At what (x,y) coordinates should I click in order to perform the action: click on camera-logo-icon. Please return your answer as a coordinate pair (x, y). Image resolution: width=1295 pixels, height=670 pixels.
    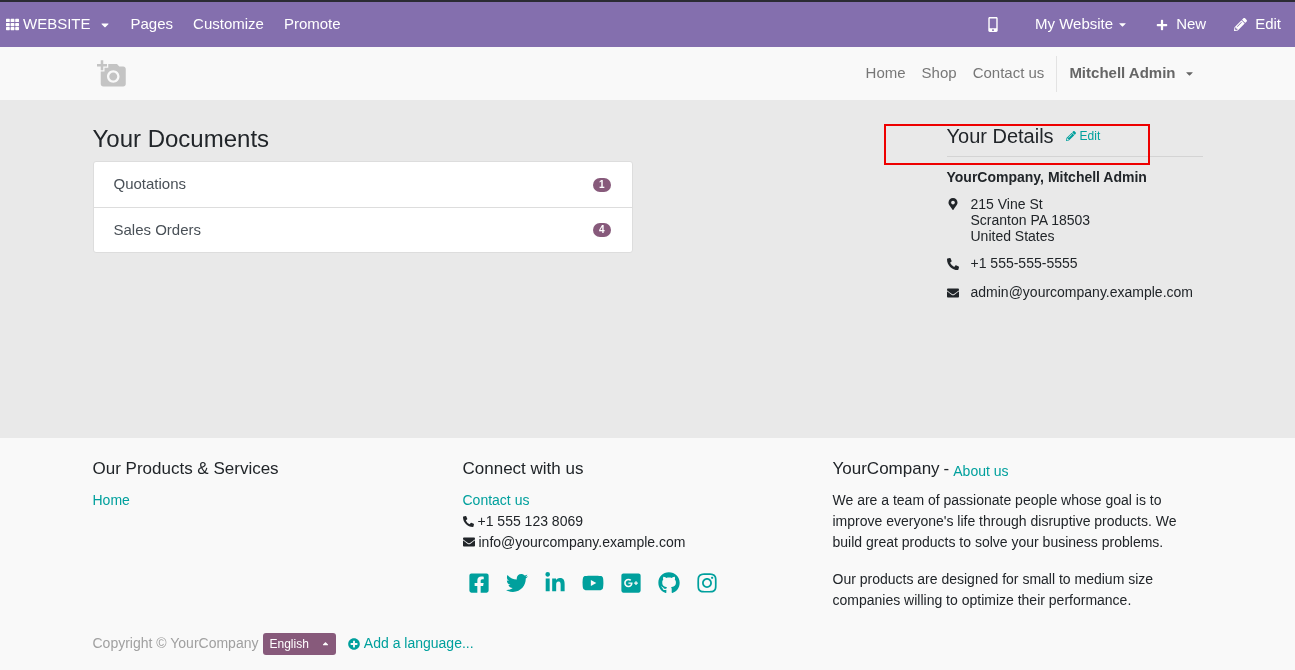
    Looking at the image, I should click on (111, 73).